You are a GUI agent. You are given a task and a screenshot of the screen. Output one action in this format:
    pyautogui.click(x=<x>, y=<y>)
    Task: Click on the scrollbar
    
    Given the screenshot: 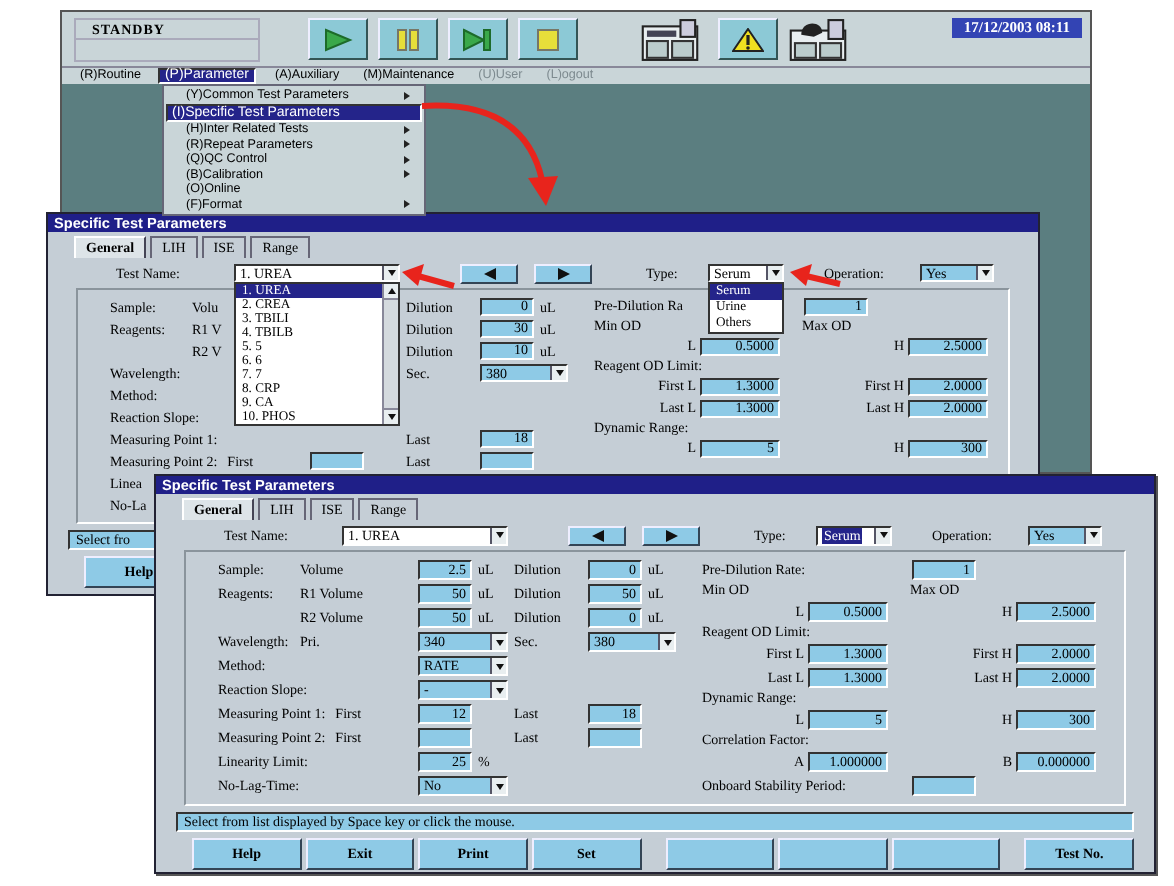 What is the action you would take?
    pyautogui.click(x=390, y=354)
    